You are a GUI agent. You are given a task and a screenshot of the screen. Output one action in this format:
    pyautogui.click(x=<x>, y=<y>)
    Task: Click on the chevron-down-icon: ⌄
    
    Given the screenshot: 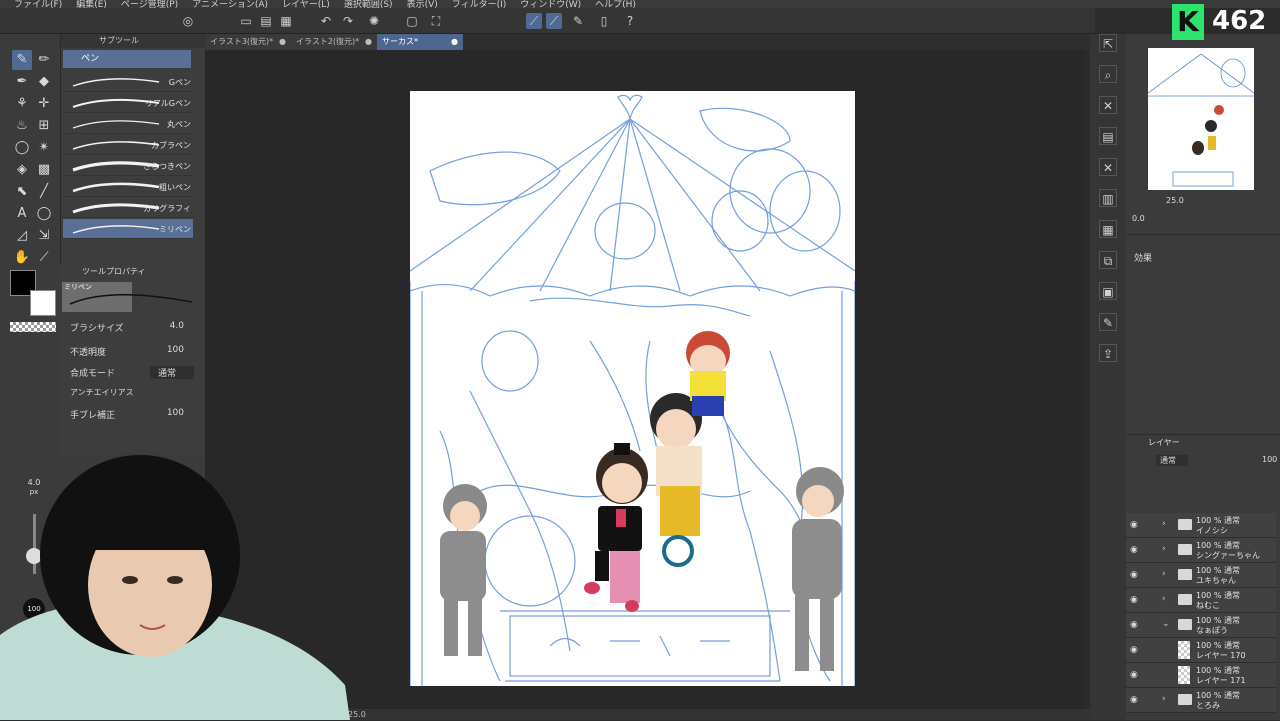 What is the action you would take?
    pyautogui.click(x=1166, y=624)
    